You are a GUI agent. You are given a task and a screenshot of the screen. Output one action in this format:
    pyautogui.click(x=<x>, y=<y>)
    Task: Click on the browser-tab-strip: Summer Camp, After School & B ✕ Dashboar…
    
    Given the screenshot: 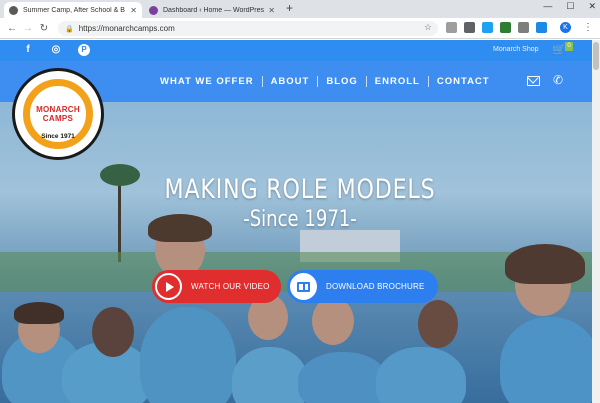 What is the action you would take?
    pyautogui.click(x=300, y=9)
    